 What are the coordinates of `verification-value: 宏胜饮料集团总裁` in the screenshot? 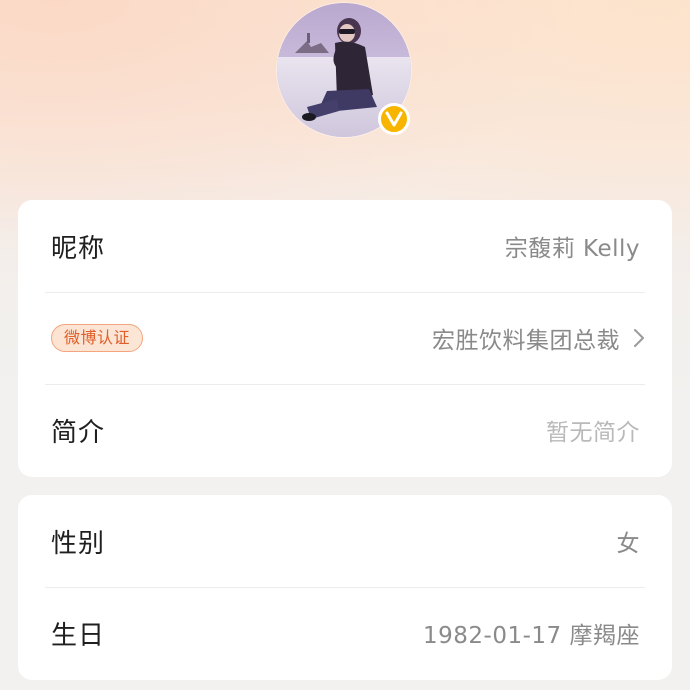 It's located at (526, 341).